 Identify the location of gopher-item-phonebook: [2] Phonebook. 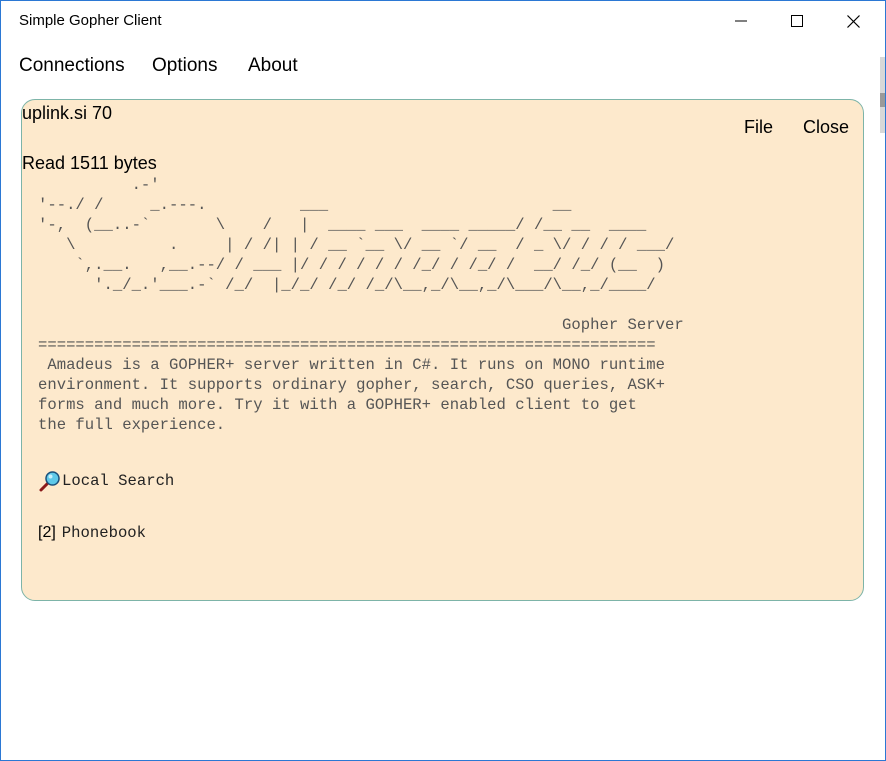
(92, 533).